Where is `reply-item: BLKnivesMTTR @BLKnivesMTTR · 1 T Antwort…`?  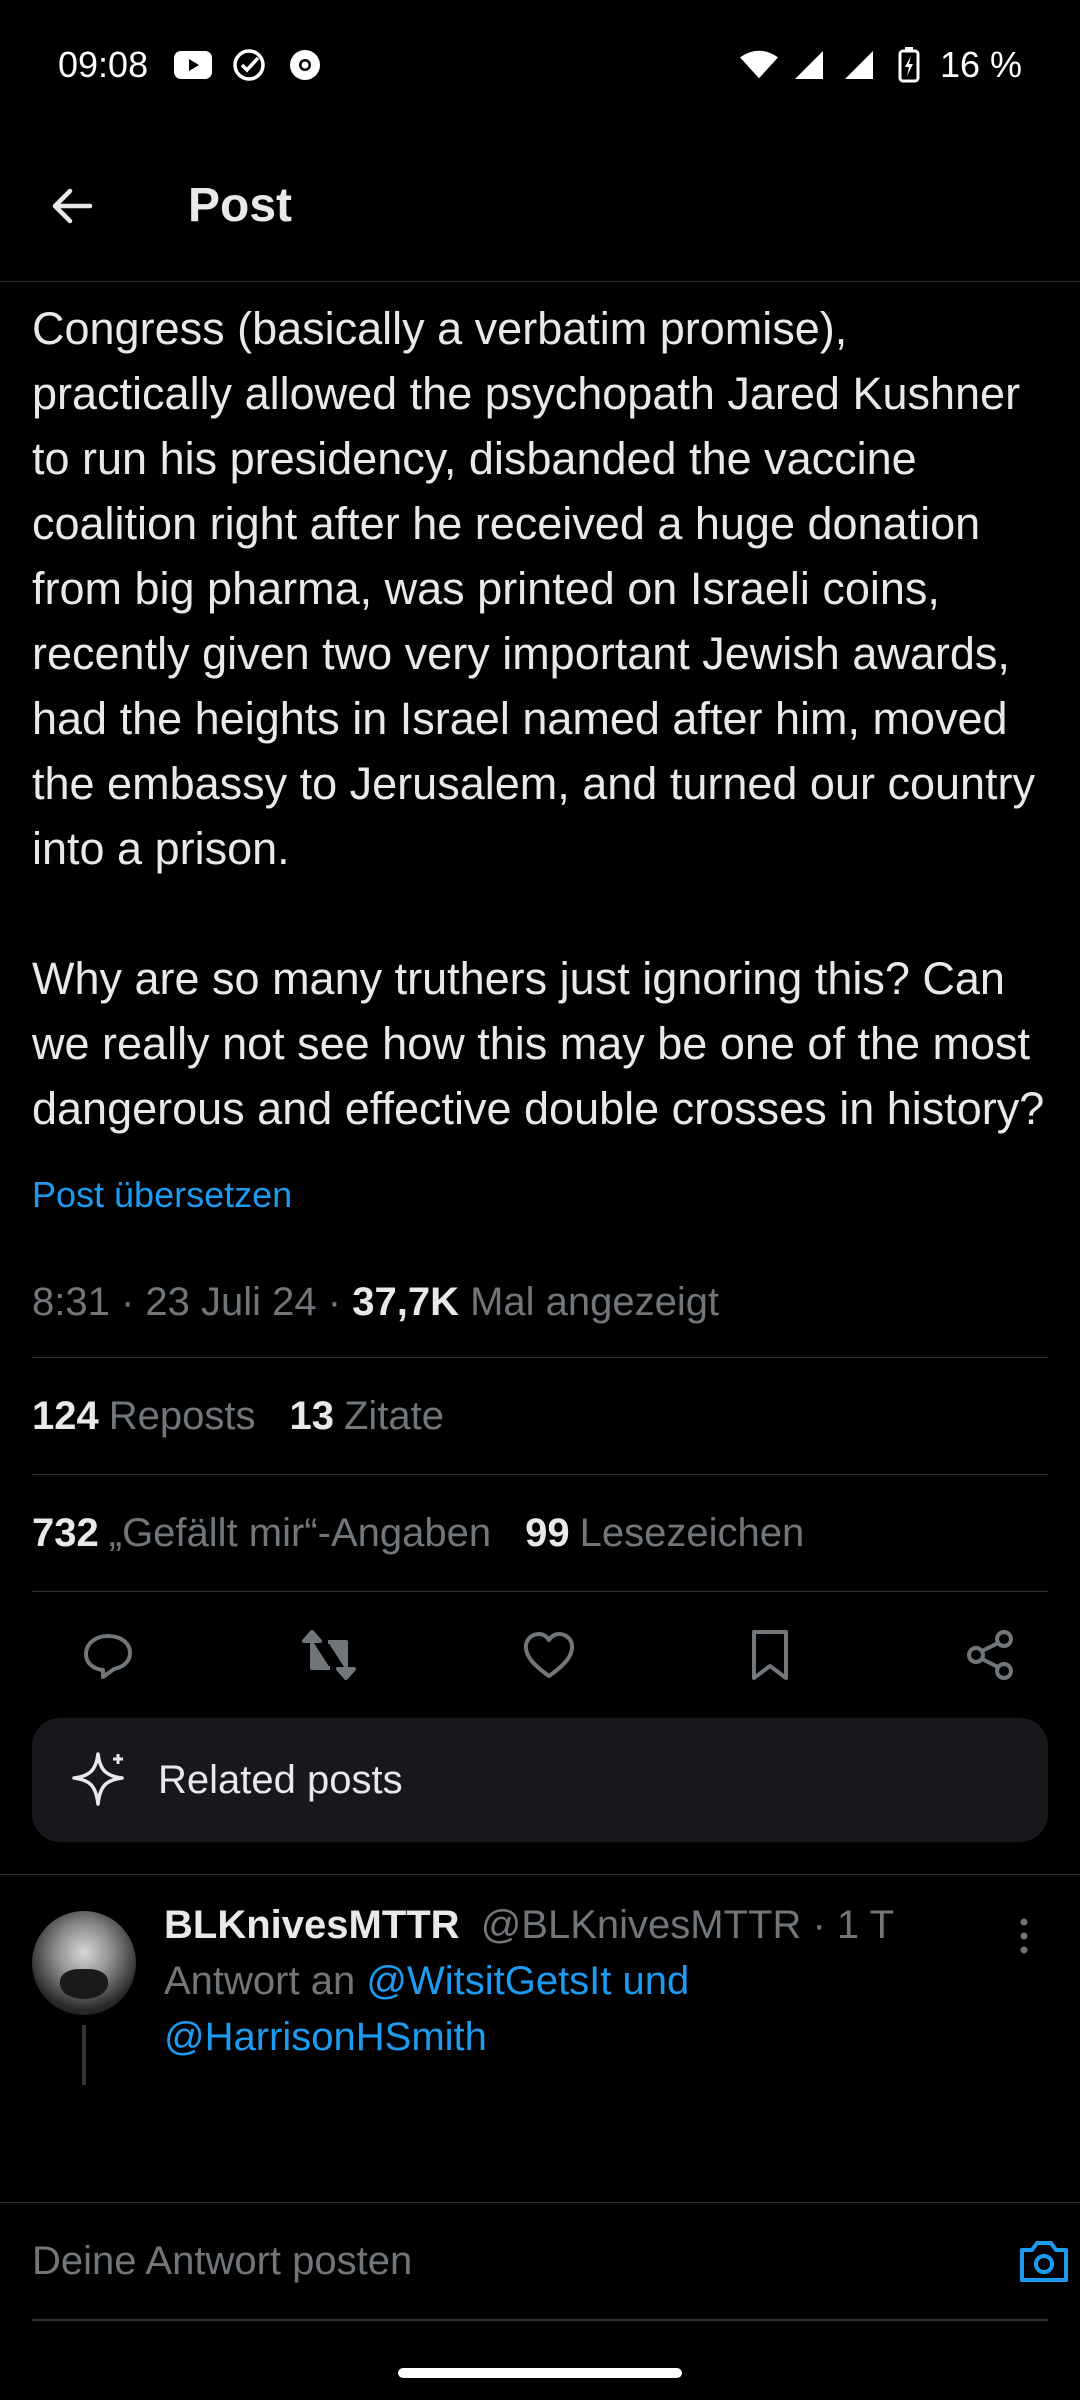
reply-item: BLKnivesMTTR @BLKnivesMTTR · 1 T Antwort… is located at coordinates (540, 1980).